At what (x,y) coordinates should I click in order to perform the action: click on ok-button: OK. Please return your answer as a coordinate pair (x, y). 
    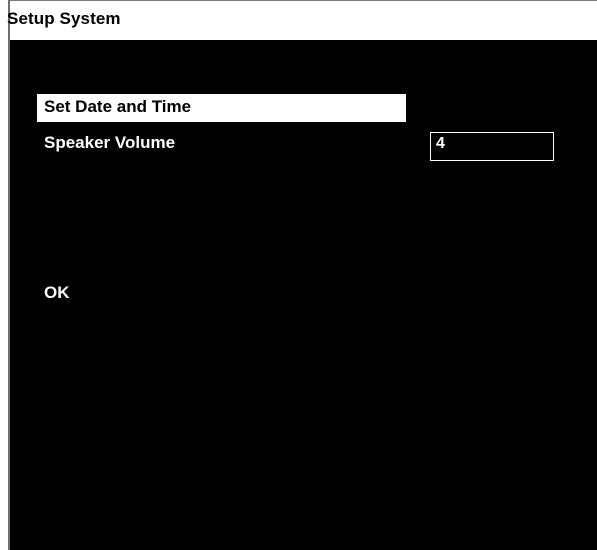
    Looking at the image, I should click on (57, 293).